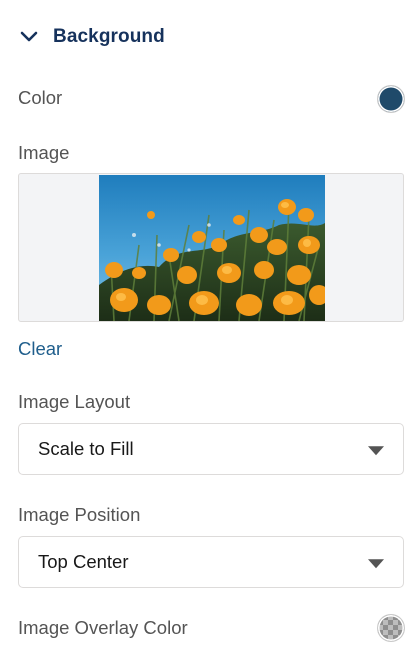 The height and width of the screenshot is (661, 419). I want to click on overlay-color-swatch-button, so click(391, 628).